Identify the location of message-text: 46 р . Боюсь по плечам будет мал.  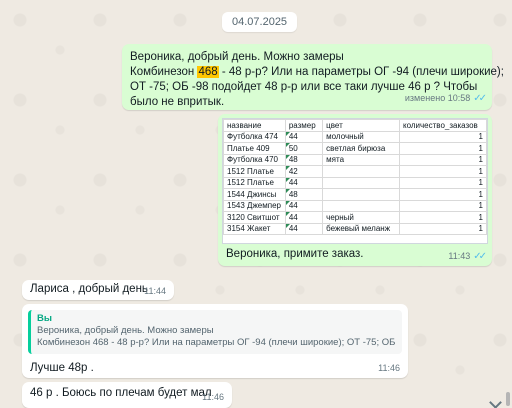
(121, 393).